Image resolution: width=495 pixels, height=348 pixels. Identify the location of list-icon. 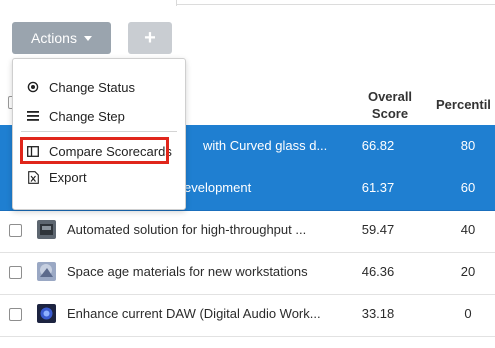
(33, 116).